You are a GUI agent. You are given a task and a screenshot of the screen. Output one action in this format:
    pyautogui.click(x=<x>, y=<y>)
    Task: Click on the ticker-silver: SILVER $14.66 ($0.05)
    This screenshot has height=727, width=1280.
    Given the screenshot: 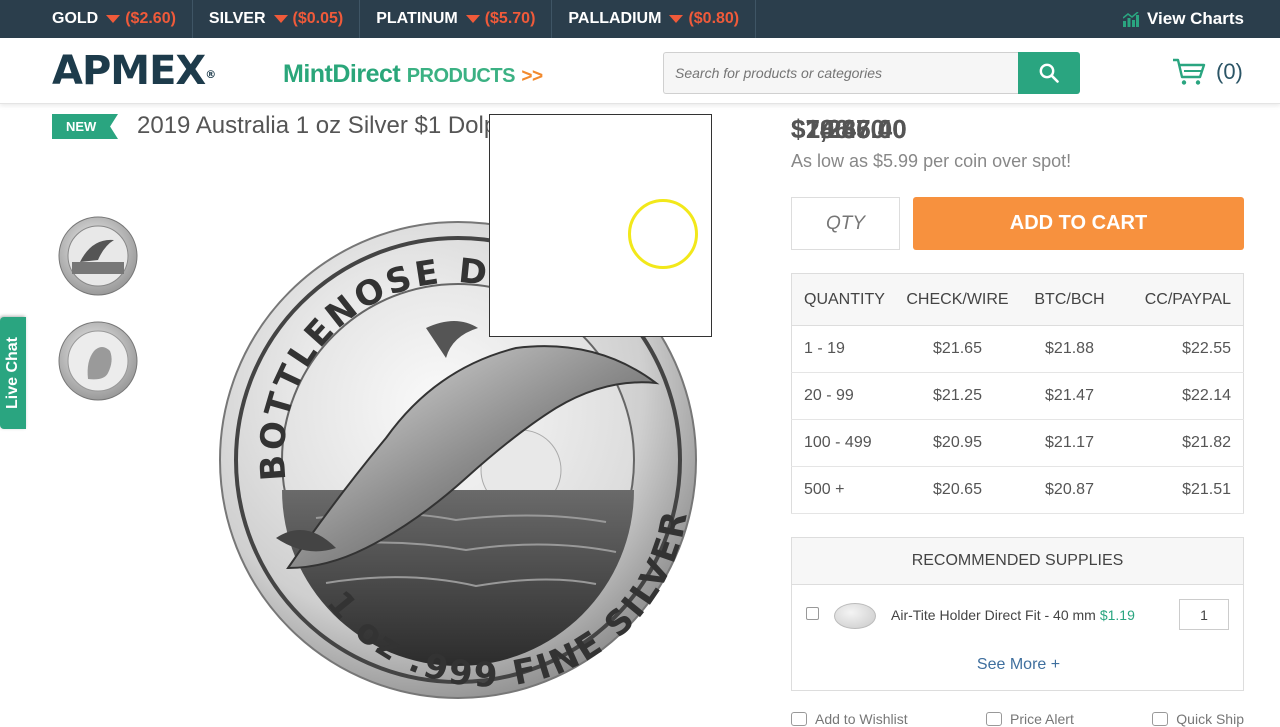 What is the action you would take?
    pyautogui.click(x=532, y=72)
    